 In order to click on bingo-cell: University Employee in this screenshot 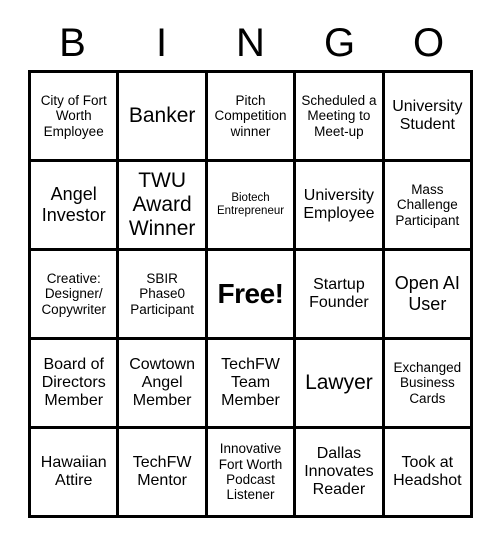, I will do `click(340, 206)`.